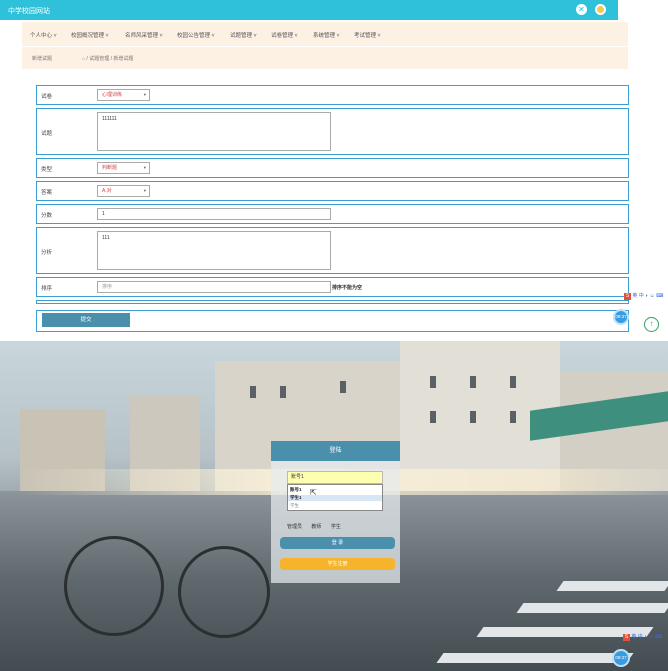  Describe the element at coordinates (335, 512) in the screenshot. I see `login-panel: 登陆 账号1 账号1 学生1 学生 管理员 教师 学生 登 录 学生注册` at that location.